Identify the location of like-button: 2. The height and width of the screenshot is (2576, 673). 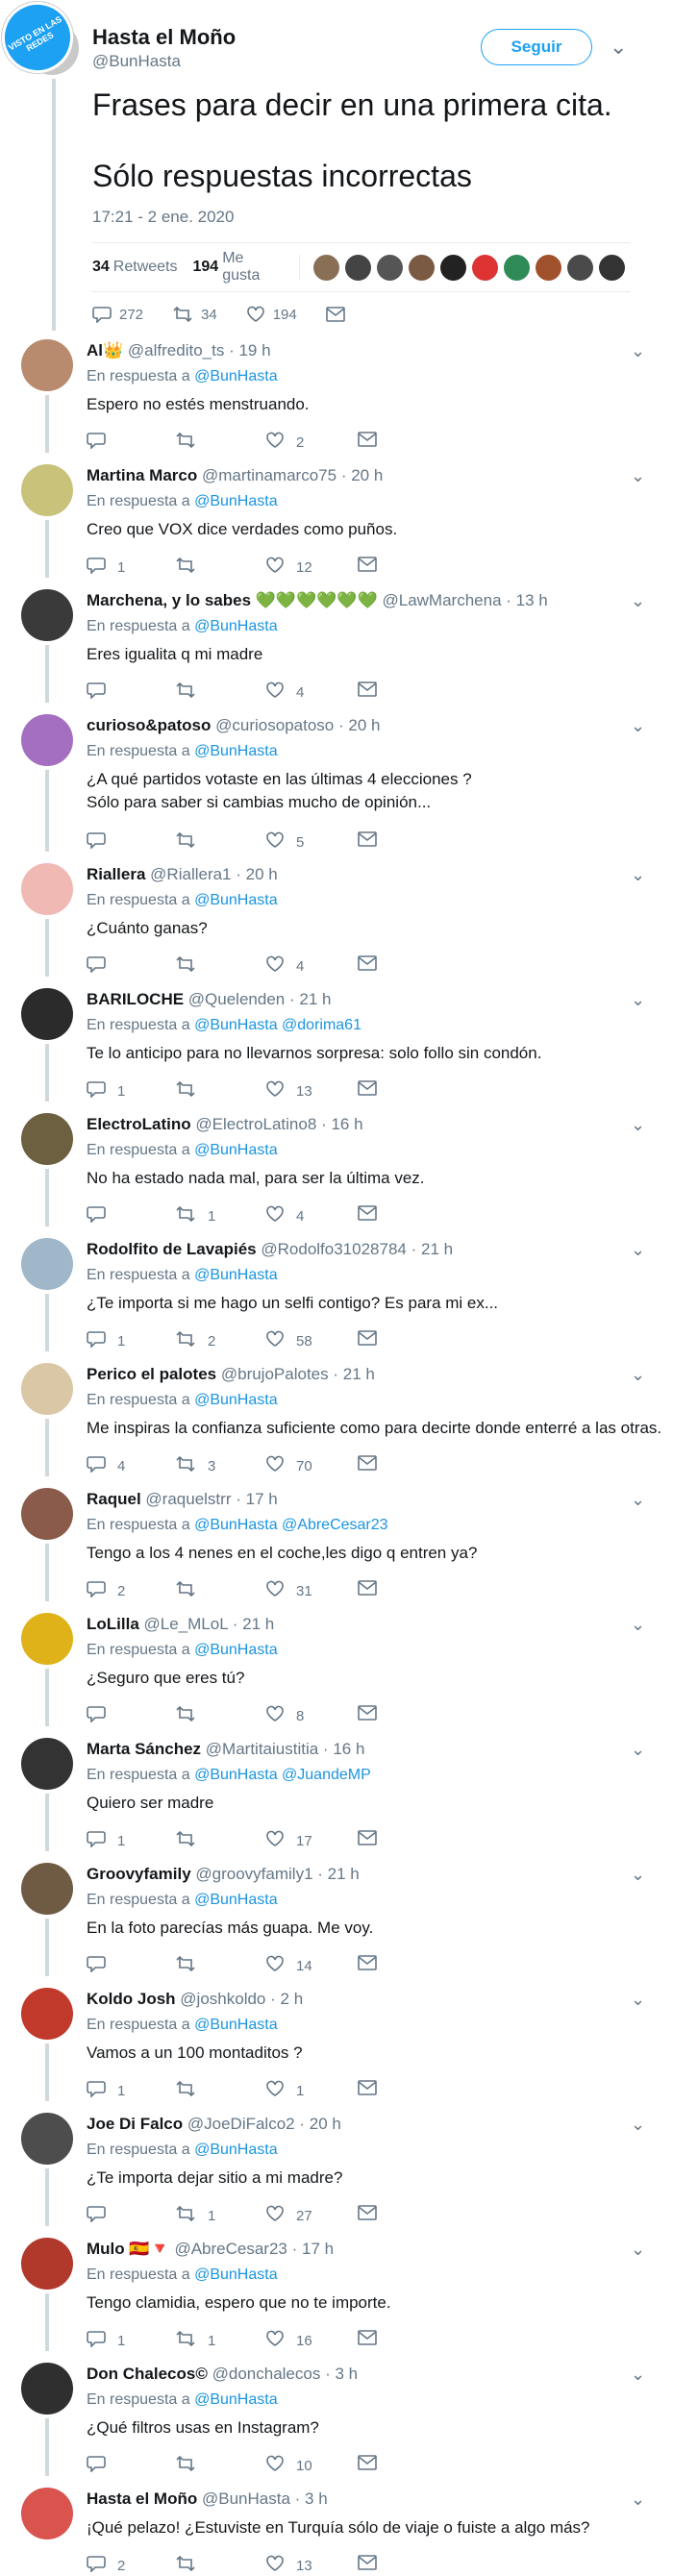
(284, 442).